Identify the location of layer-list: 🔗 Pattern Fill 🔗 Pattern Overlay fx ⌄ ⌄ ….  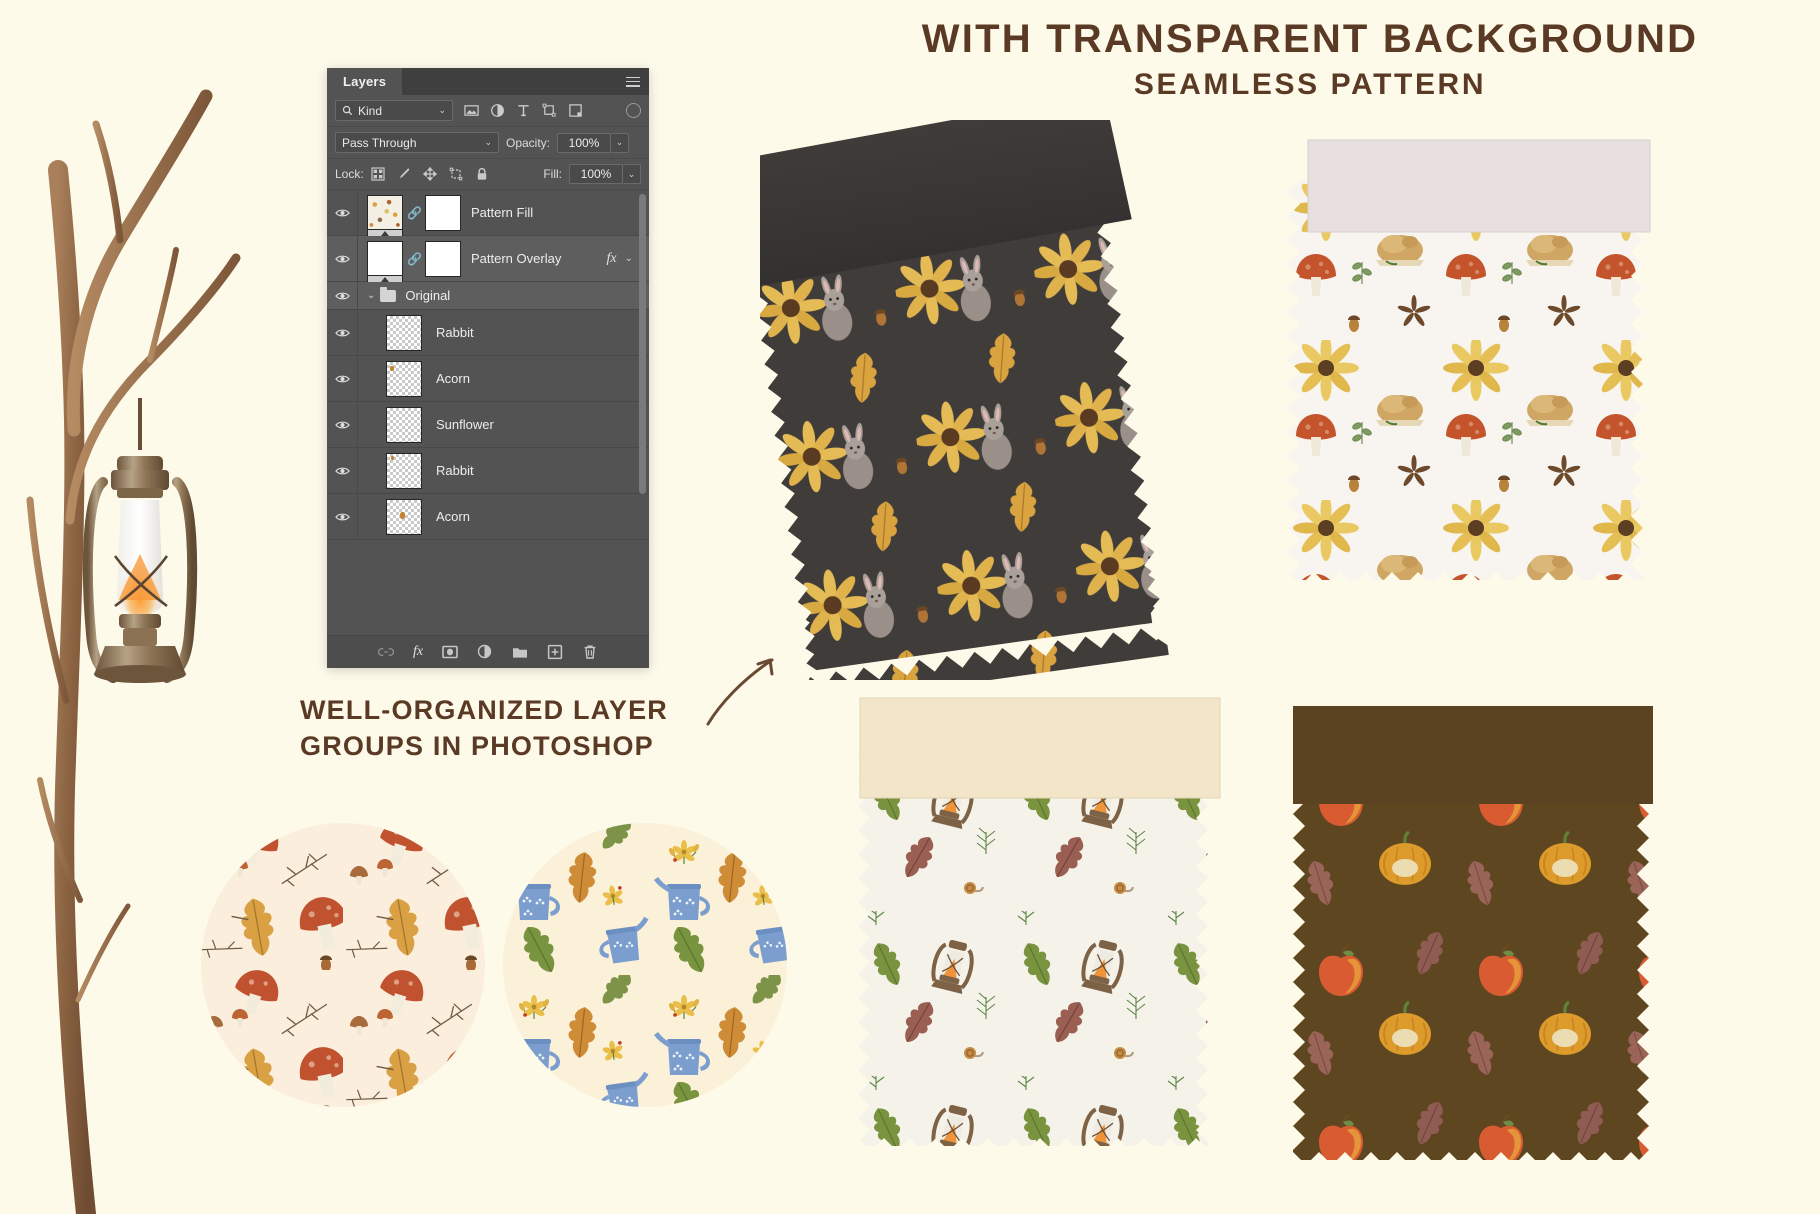
(488, 412).